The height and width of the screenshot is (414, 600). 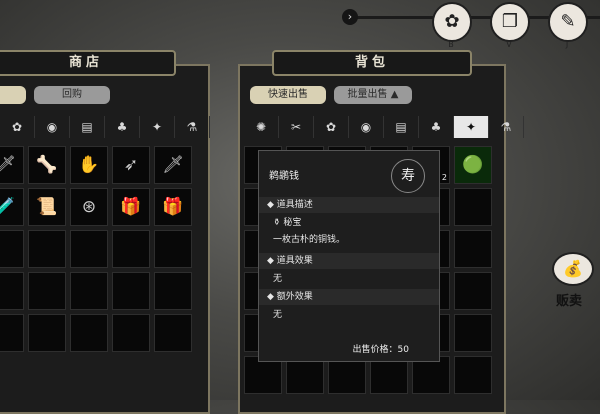 What do you see at coordinates (436, 127) in the screenshot?
I see `bag-category-5: ♣` at bounding box center [436, 127].